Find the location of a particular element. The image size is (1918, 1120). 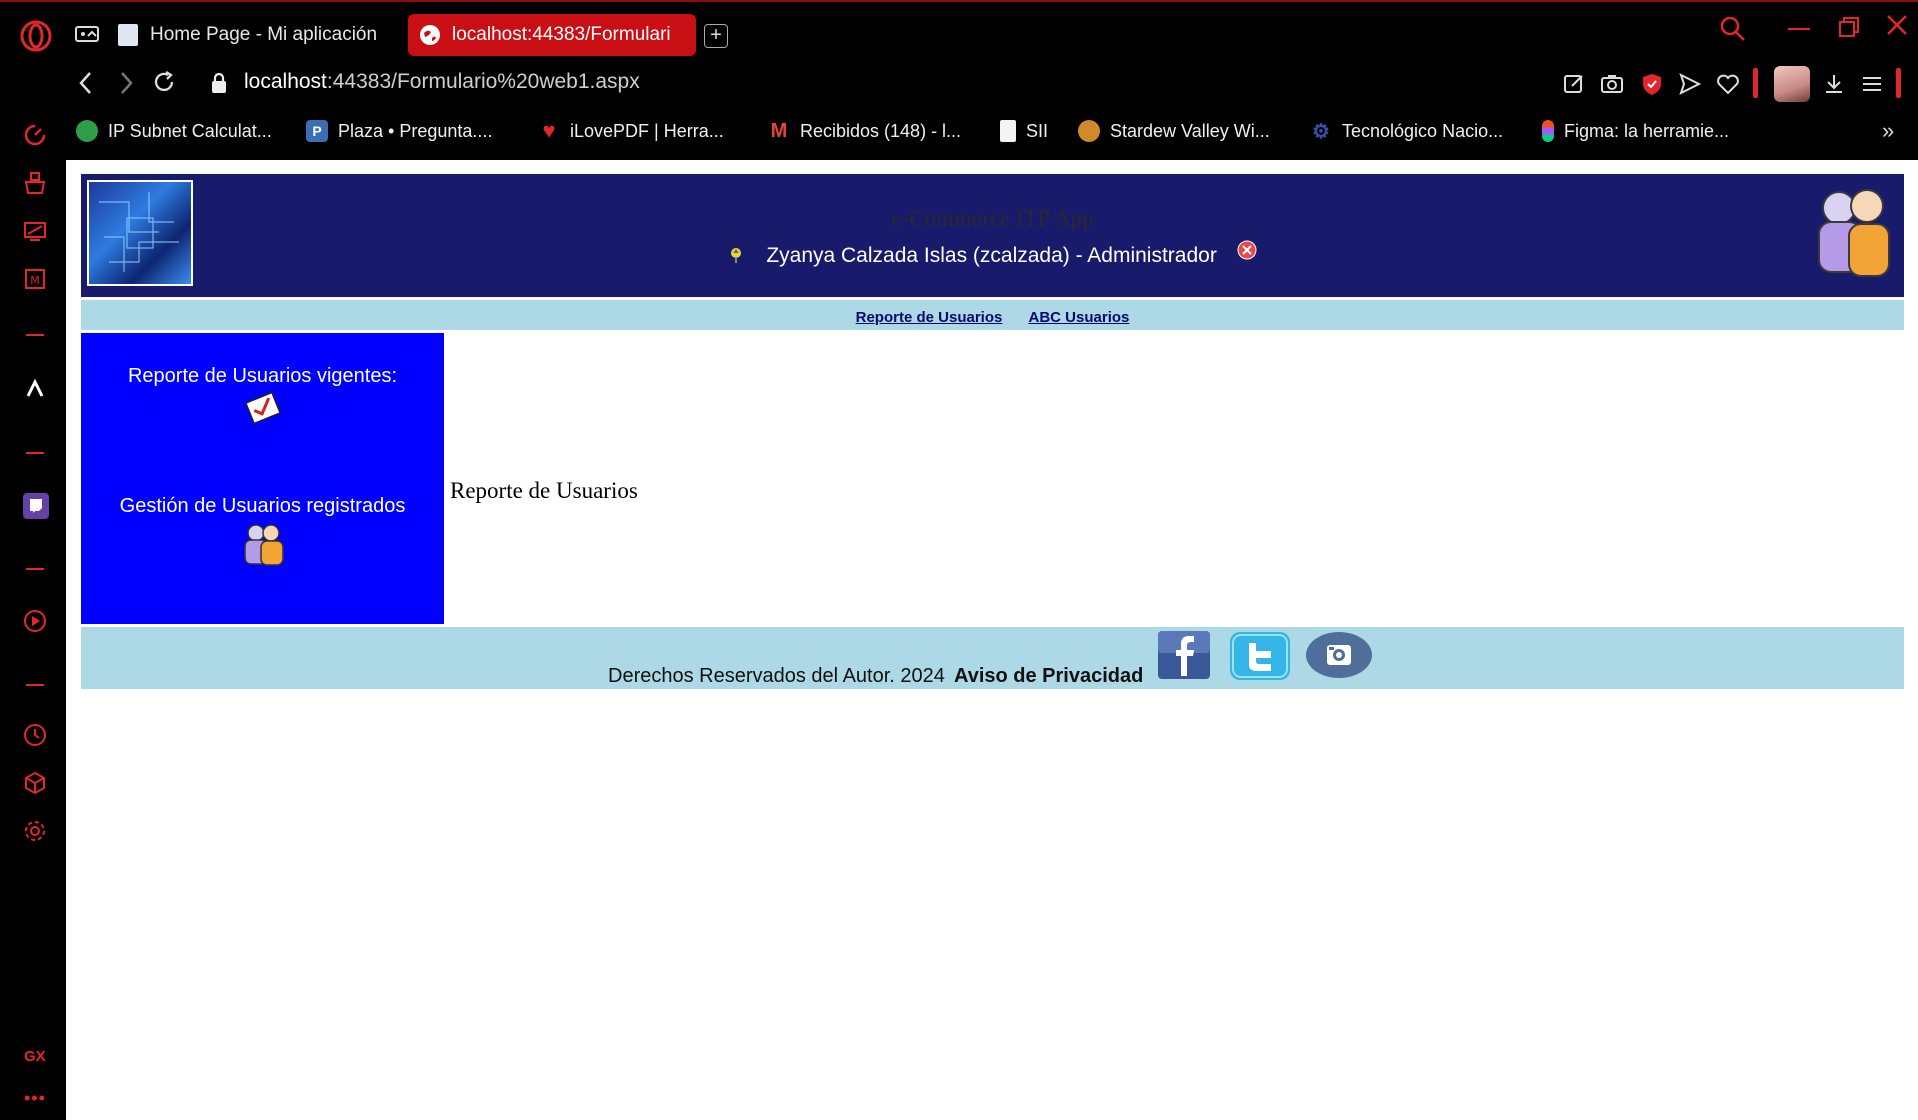

p-icon: P is located at coordinates (317, 131).